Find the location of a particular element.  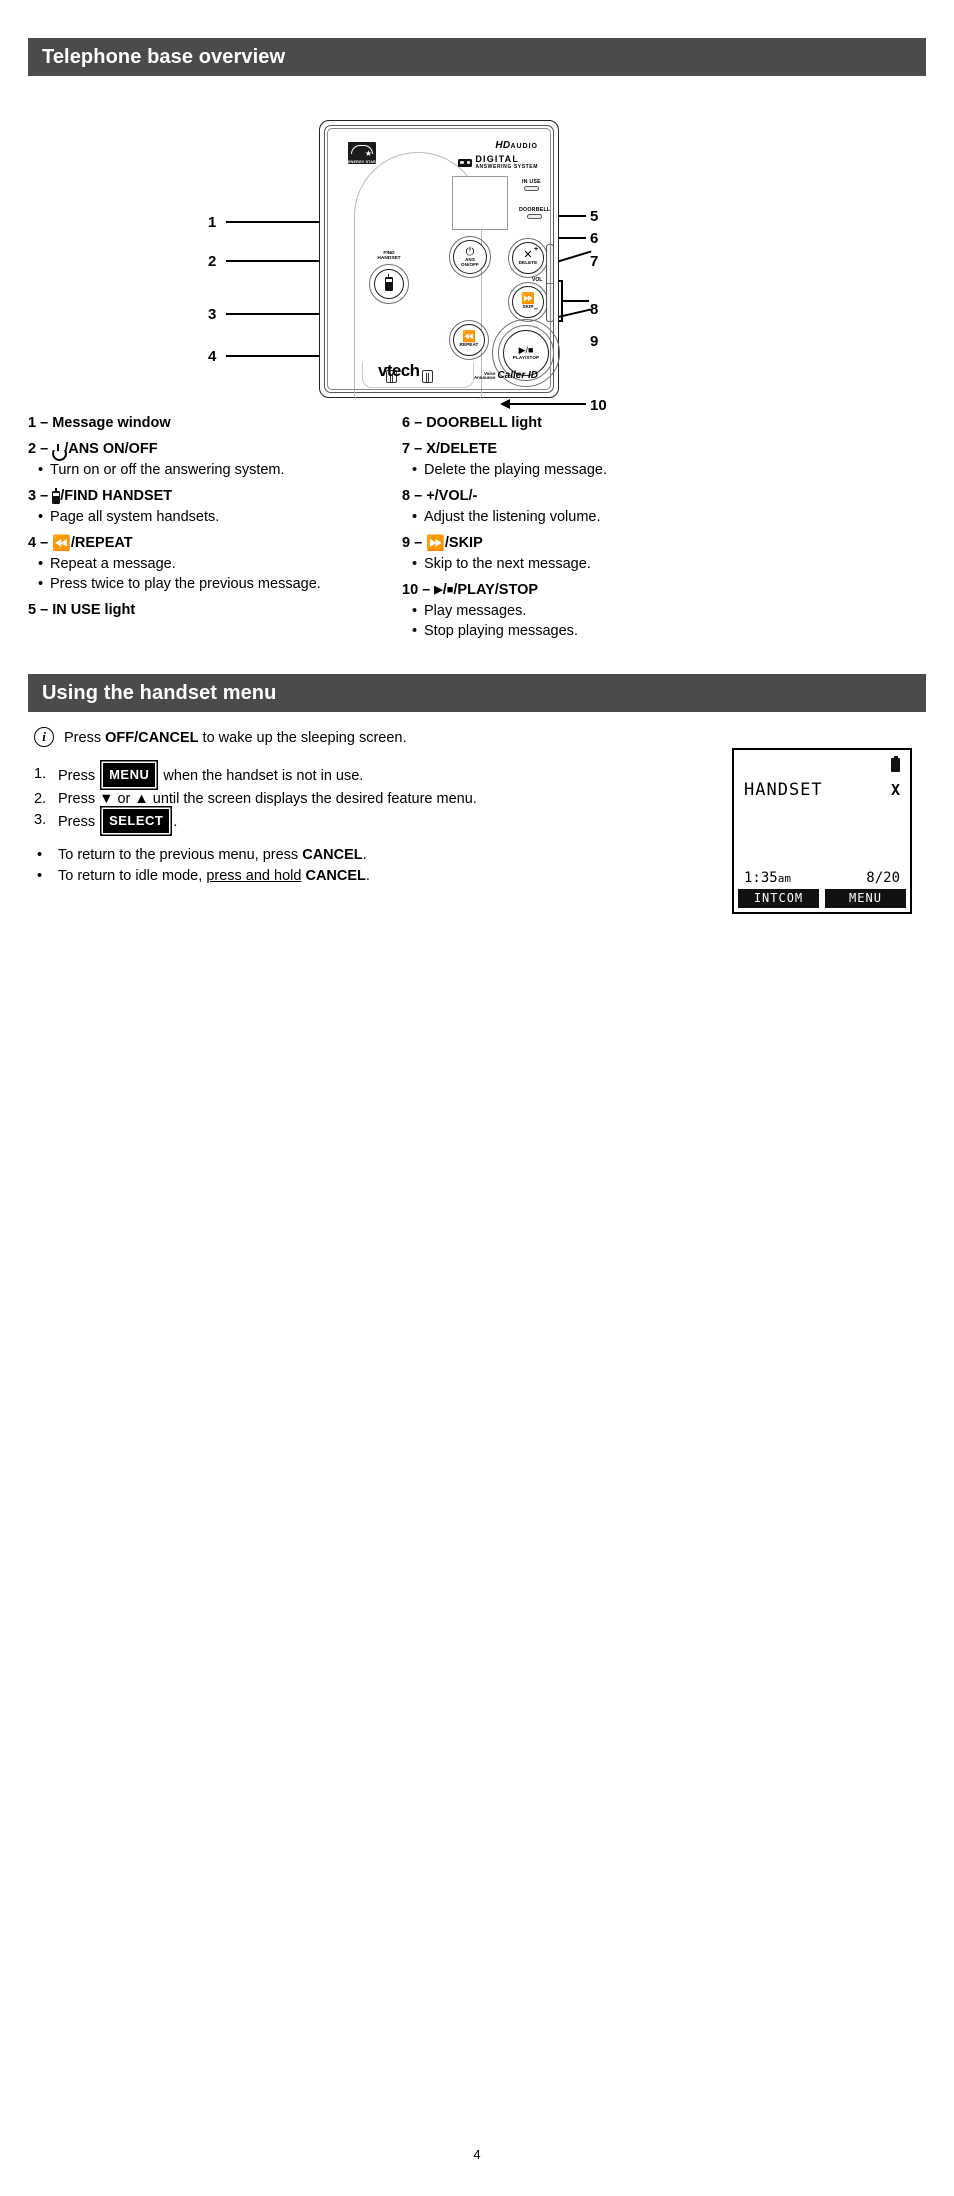

play-stop-mid-ring is located at coordinates (526, 353).